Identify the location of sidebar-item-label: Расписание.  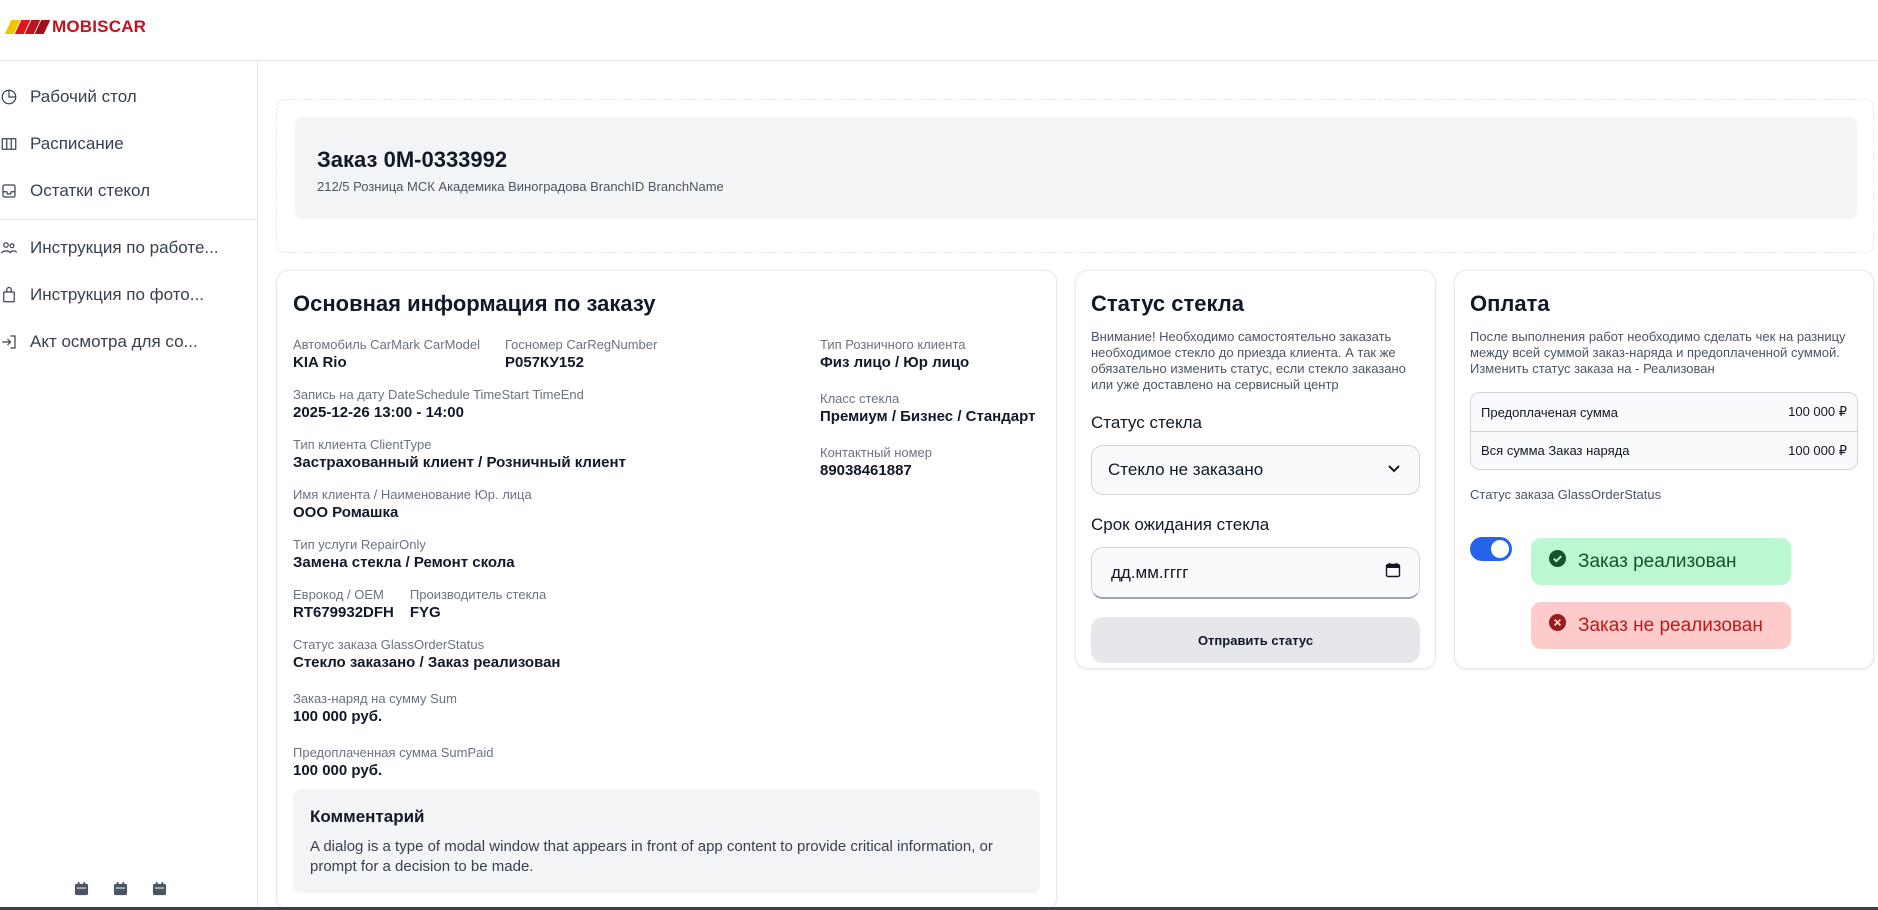
(77, 143).